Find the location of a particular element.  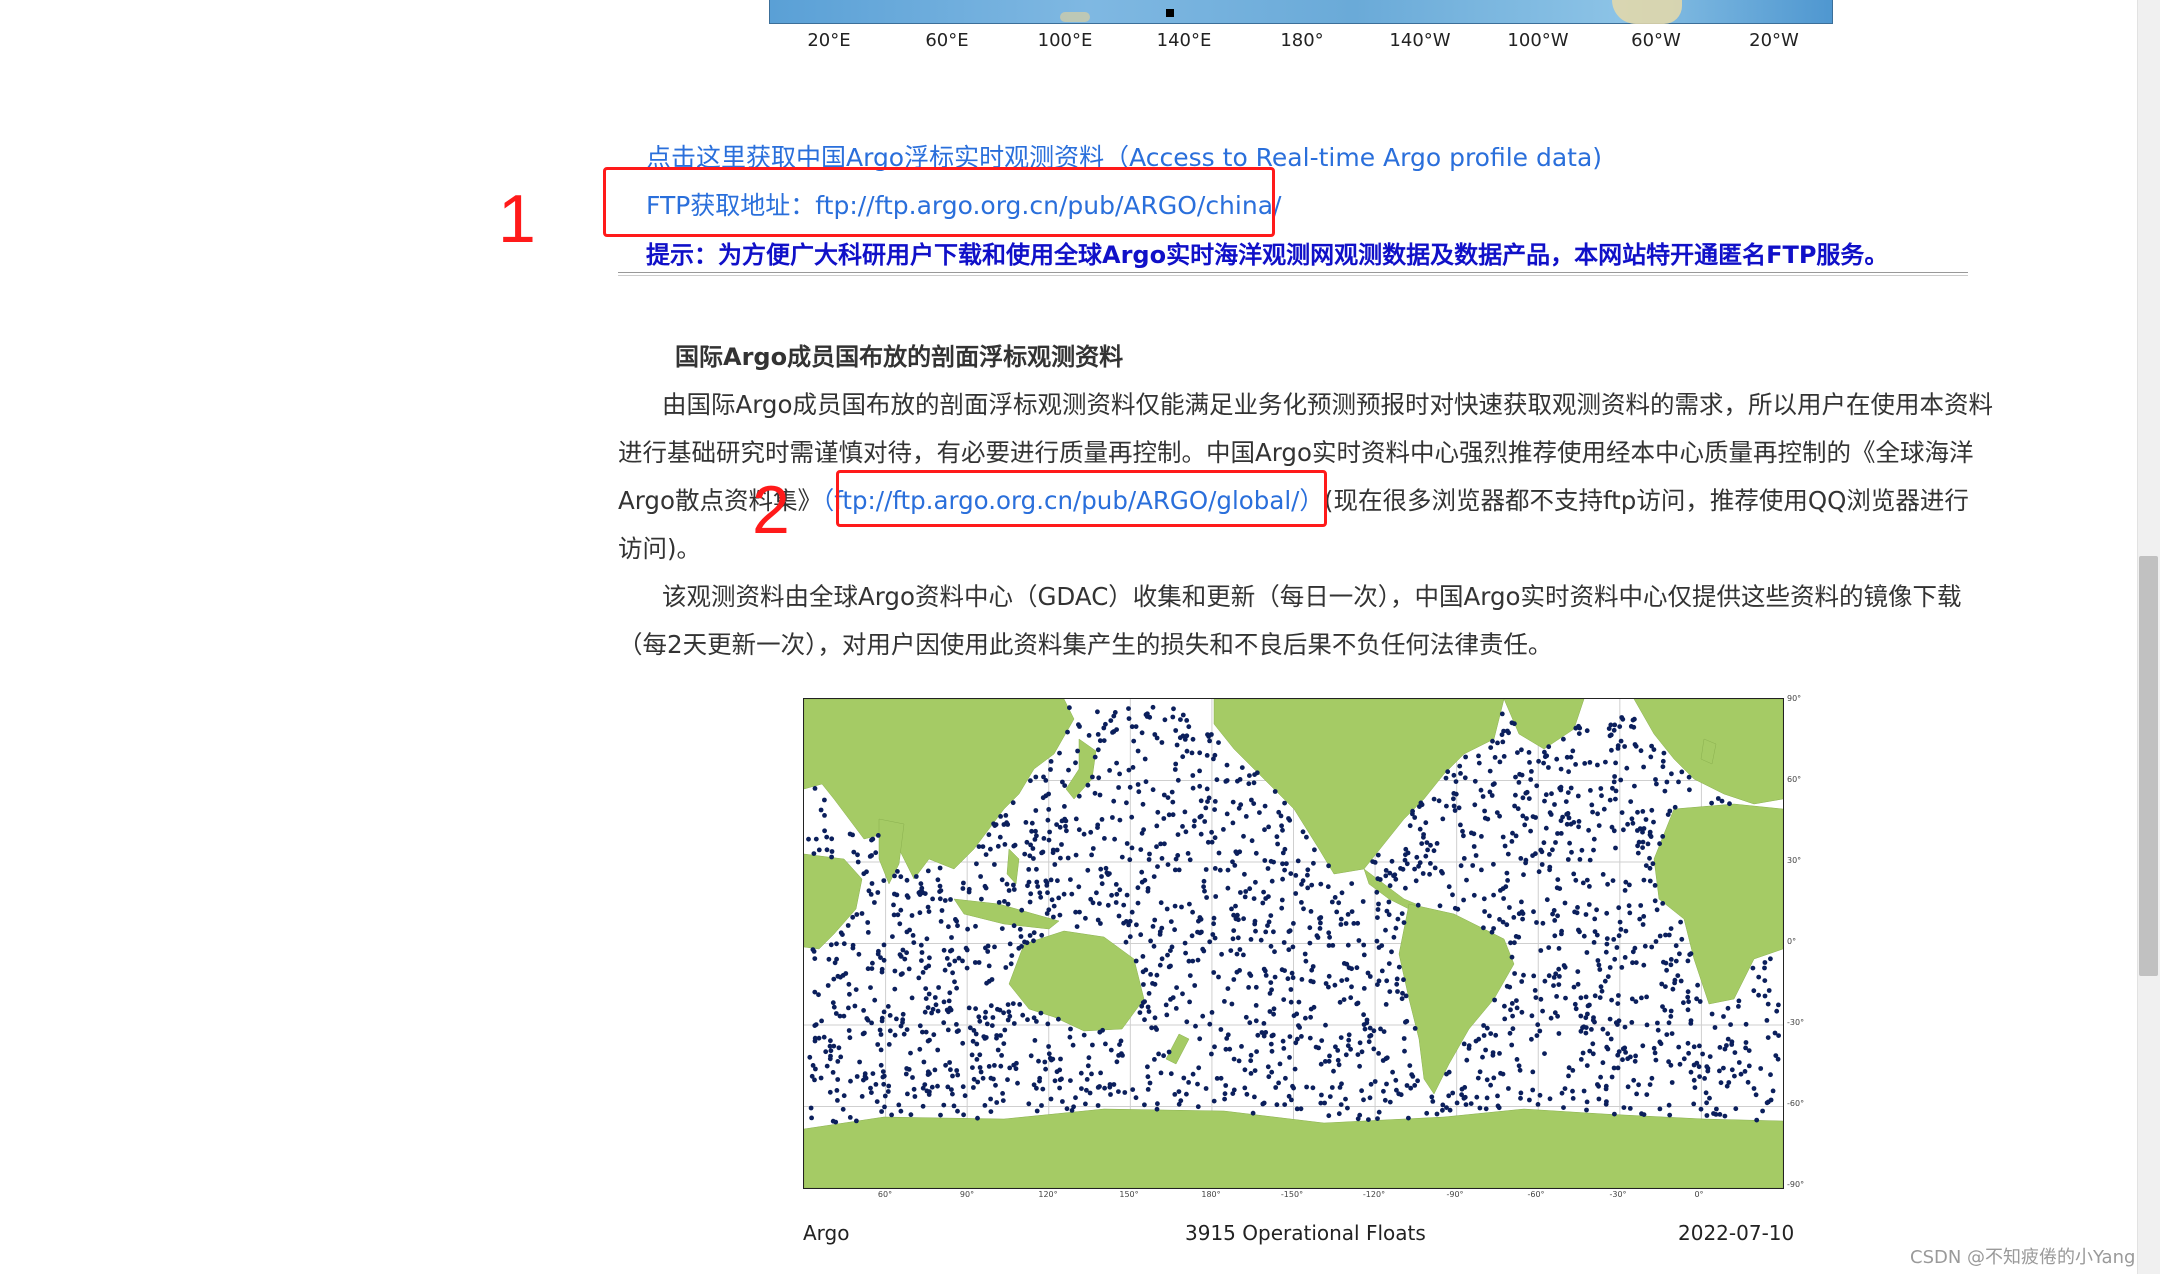

paragraph-line: （每2天更新一次），对用户因使用此资料集产生的损失和不良后果不负任何法律责任。 is located at coordinates (1085, 644).